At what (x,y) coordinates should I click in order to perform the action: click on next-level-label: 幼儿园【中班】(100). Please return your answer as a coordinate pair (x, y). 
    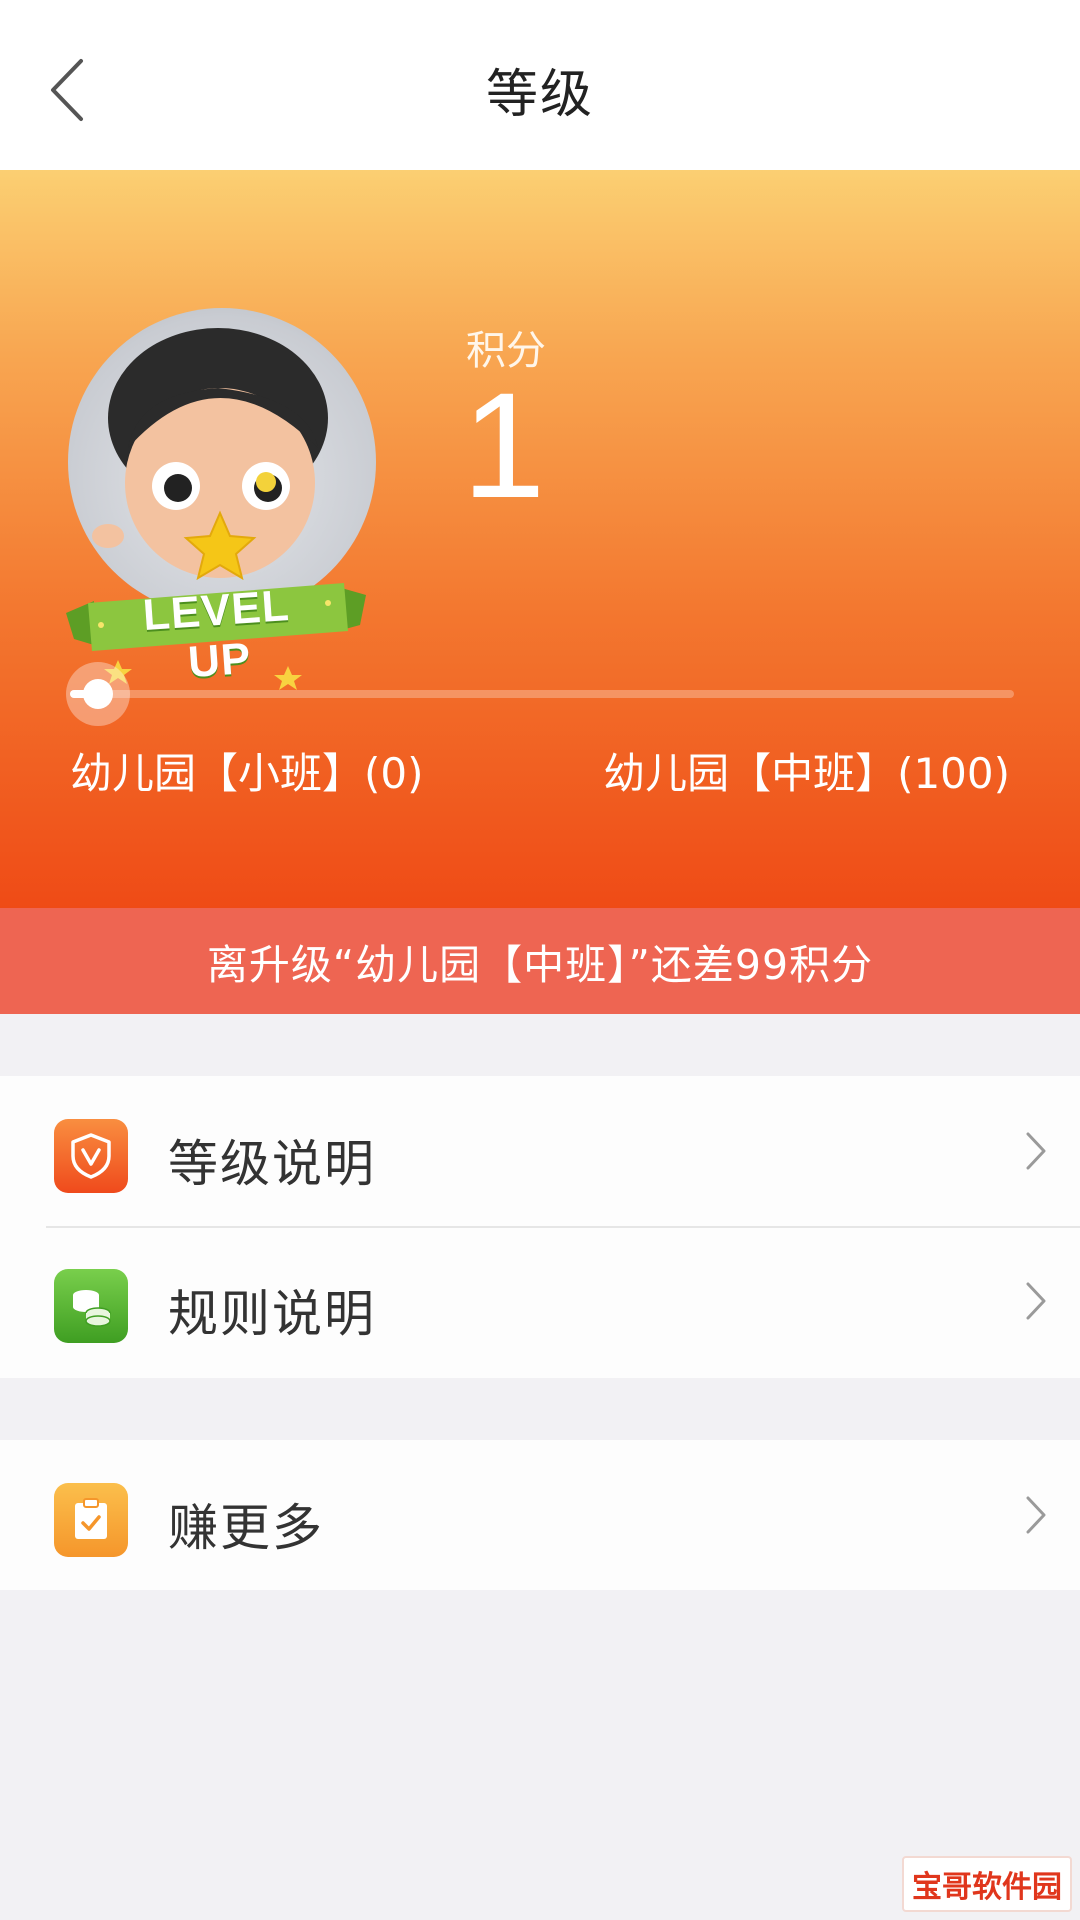
    Looking at the image, I should click on (806, 773).